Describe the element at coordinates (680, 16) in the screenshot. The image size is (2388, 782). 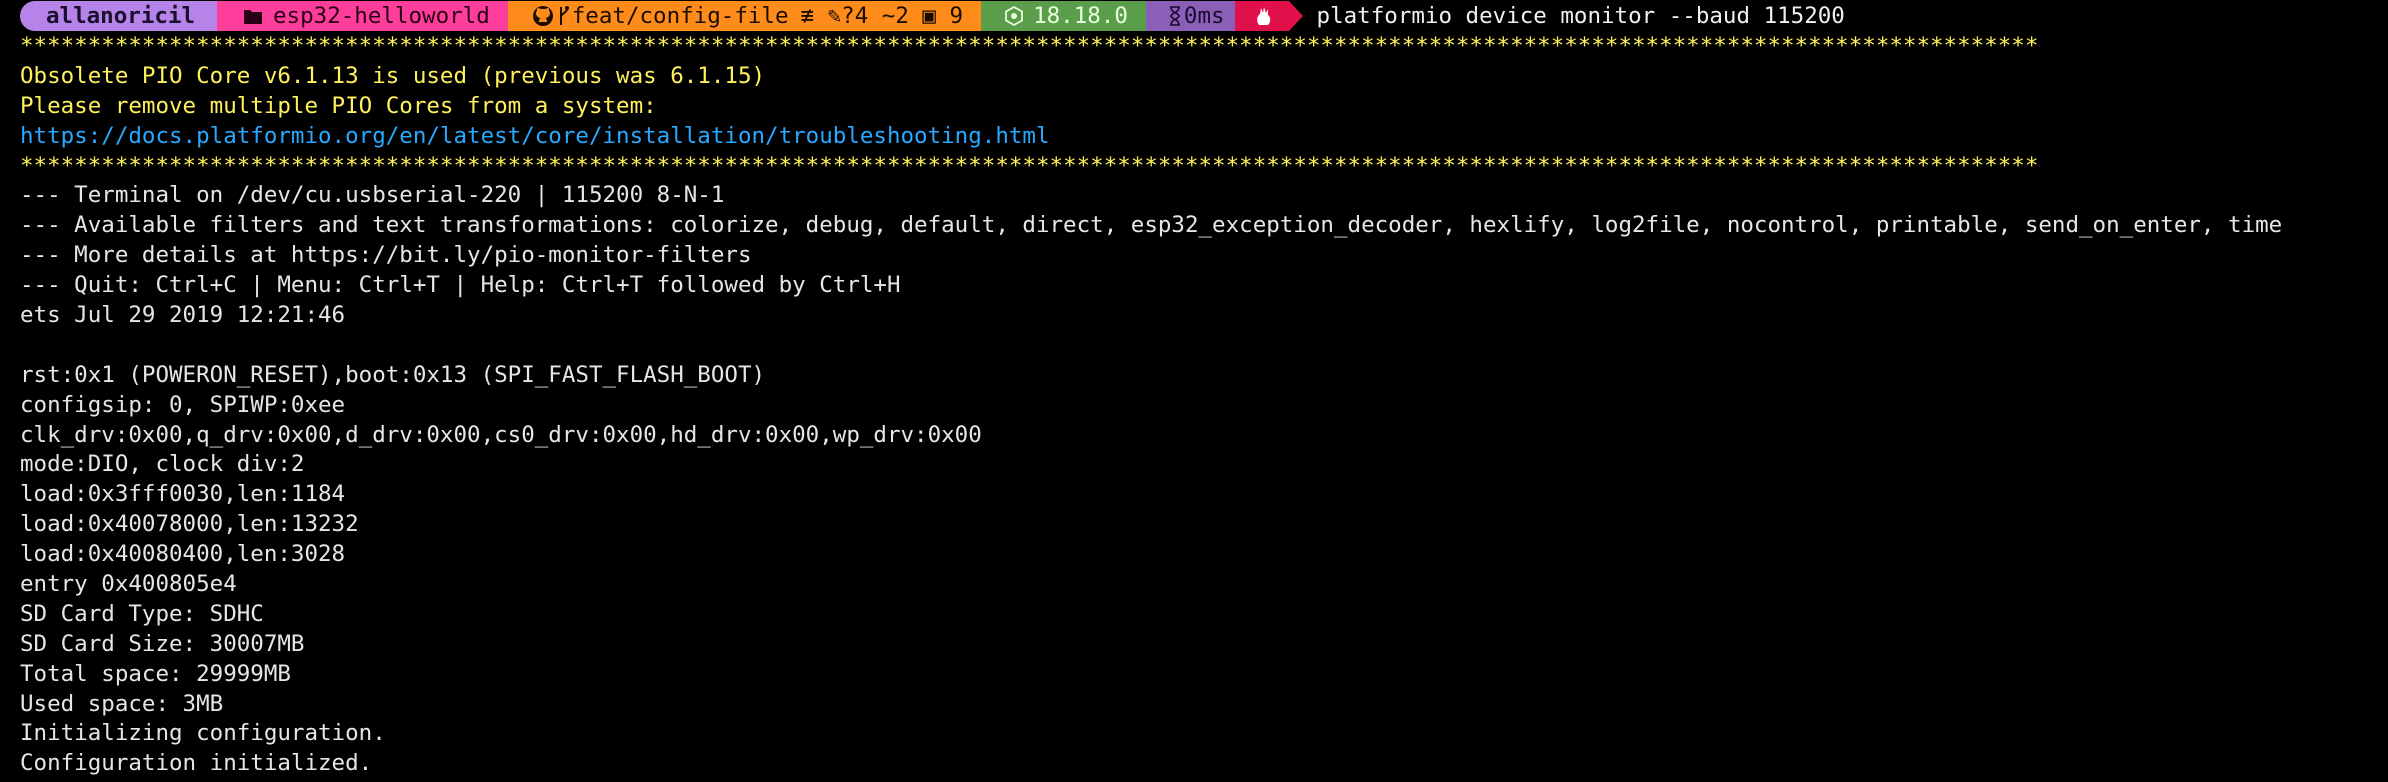
I see `prompt-git-branch: feat/config-file` at that location.